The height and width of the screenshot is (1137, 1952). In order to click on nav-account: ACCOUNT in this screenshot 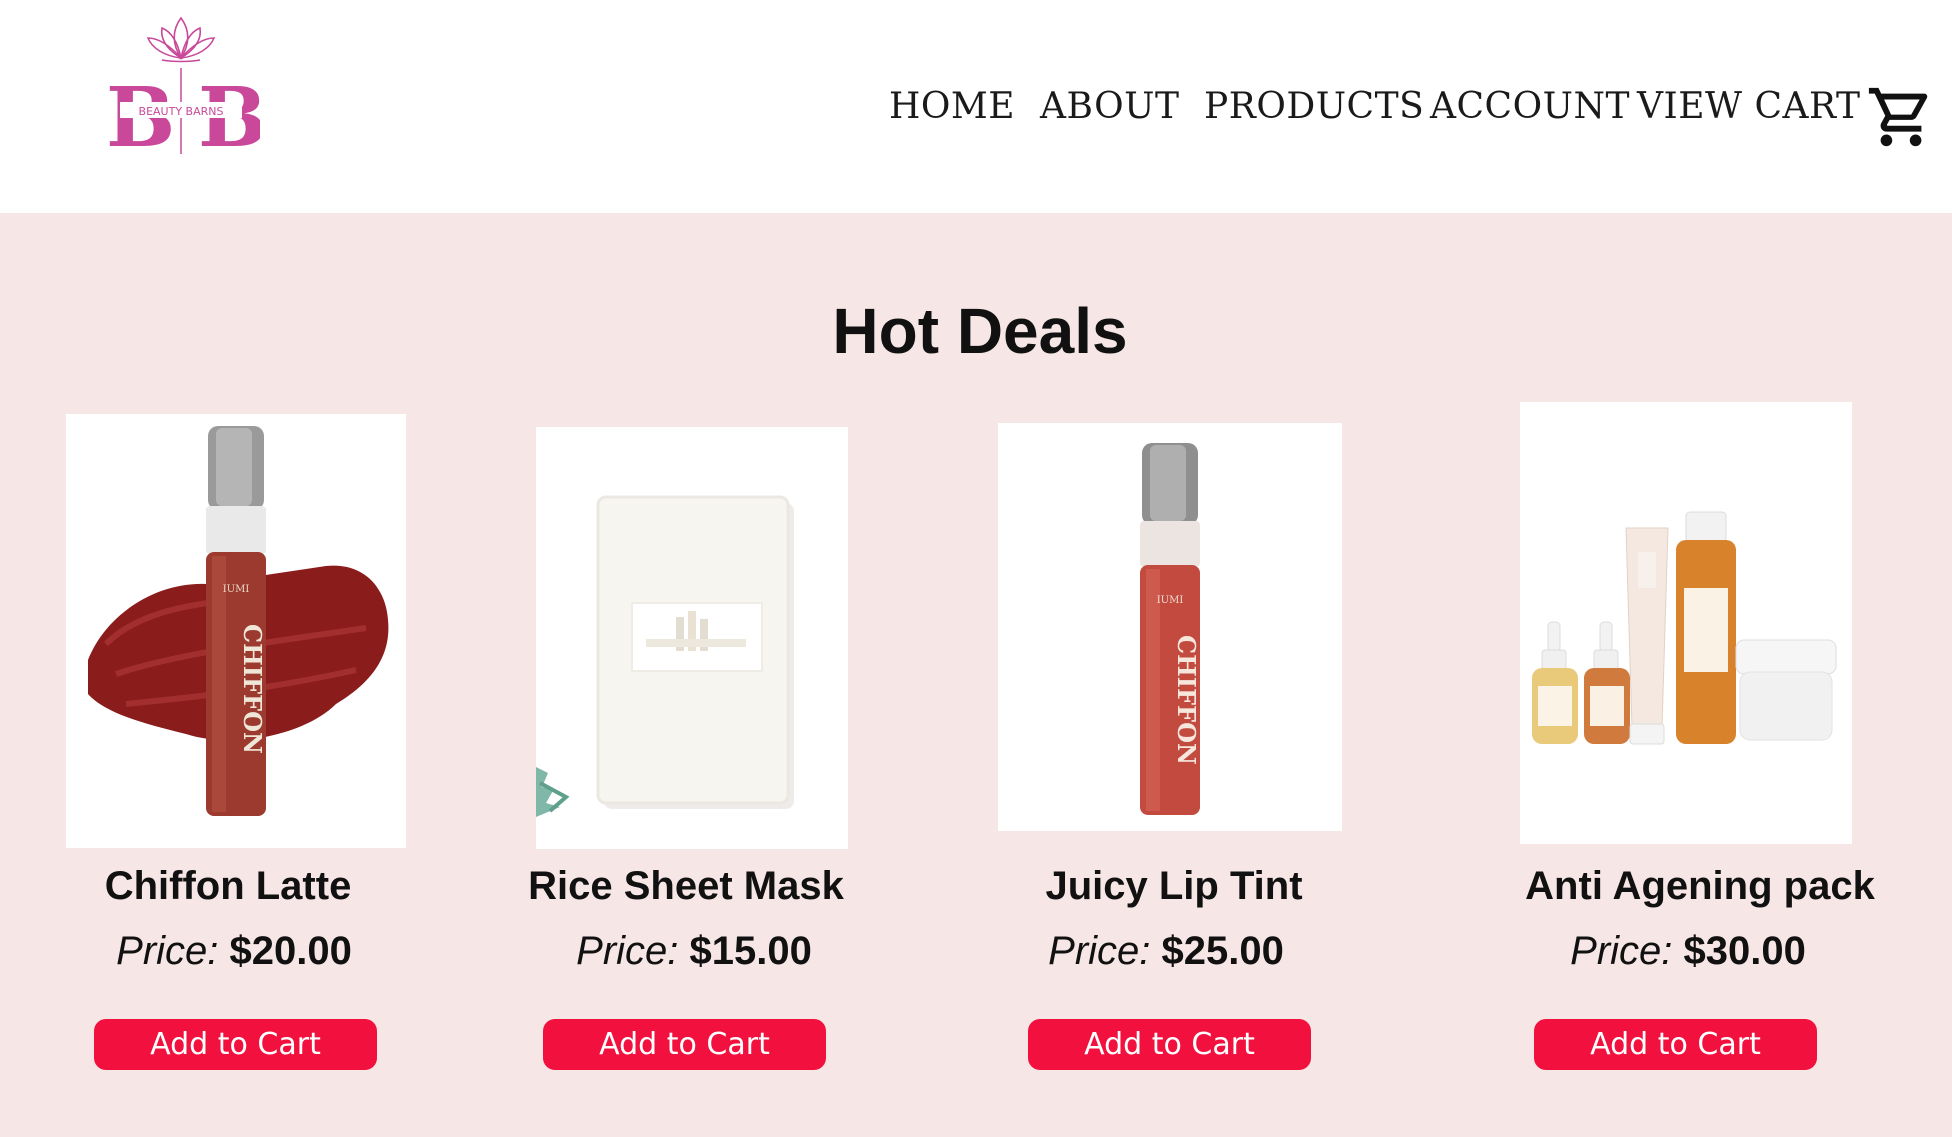, I will do `click(1530, 106)`.